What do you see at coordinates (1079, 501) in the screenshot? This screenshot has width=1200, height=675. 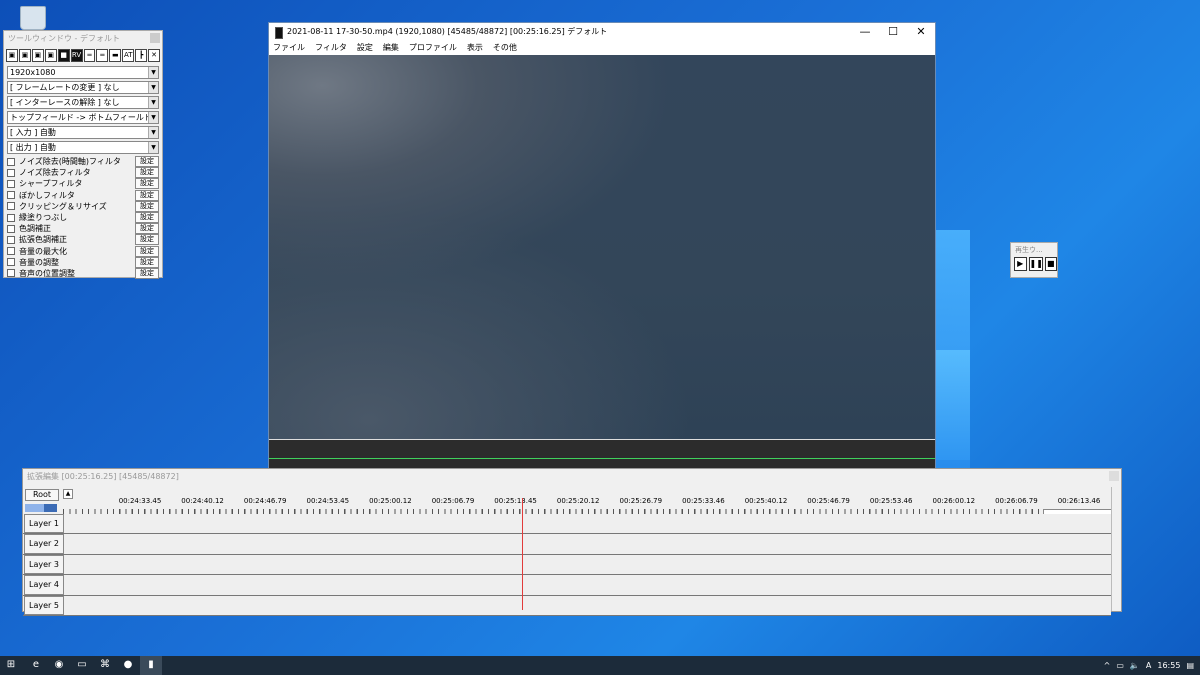 I see `time-label: 00:26:13.46` at bounding box center [1079, 501].